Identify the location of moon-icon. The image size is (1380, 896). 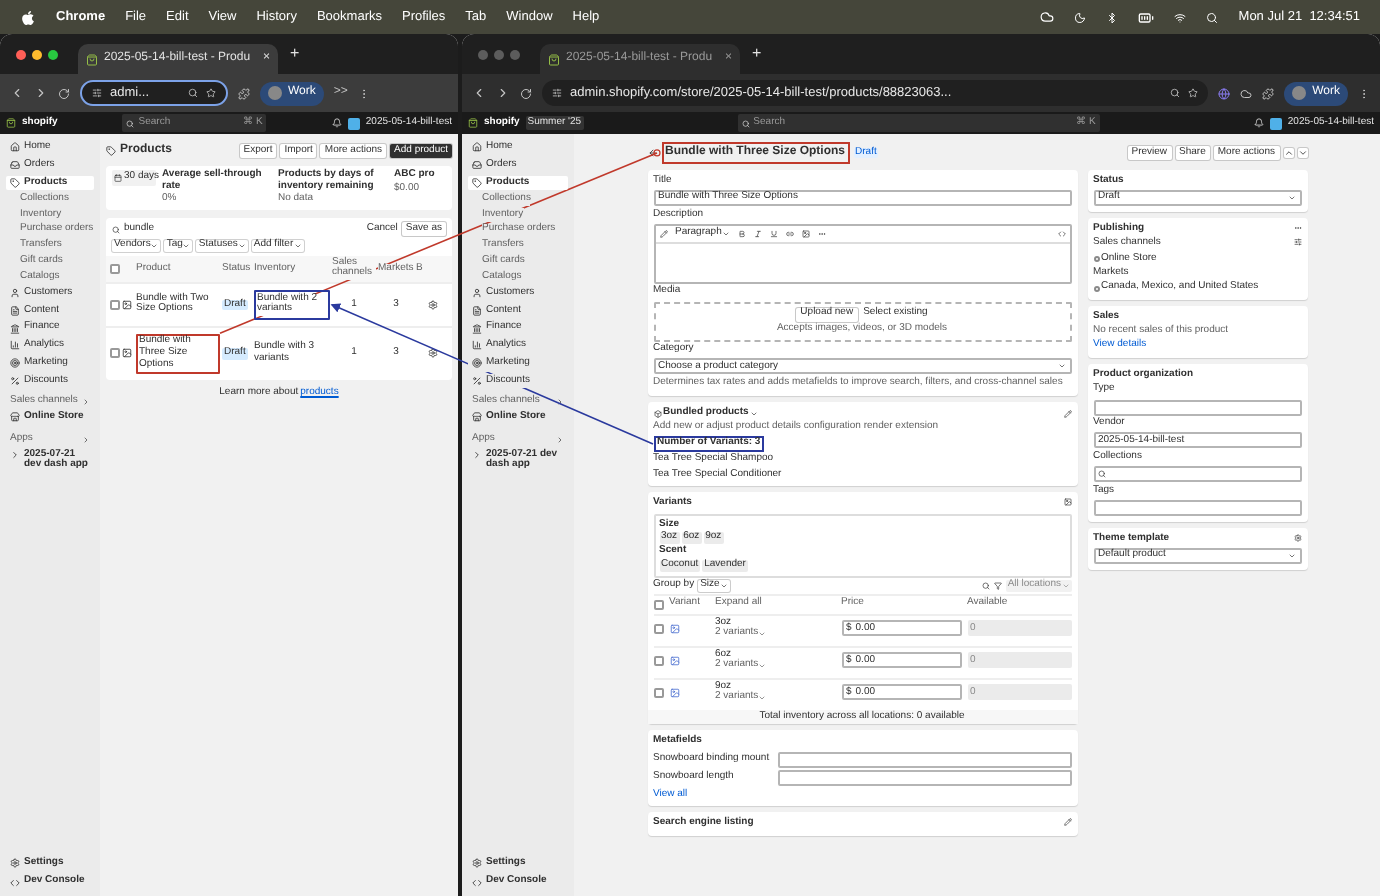
(1080, 17).